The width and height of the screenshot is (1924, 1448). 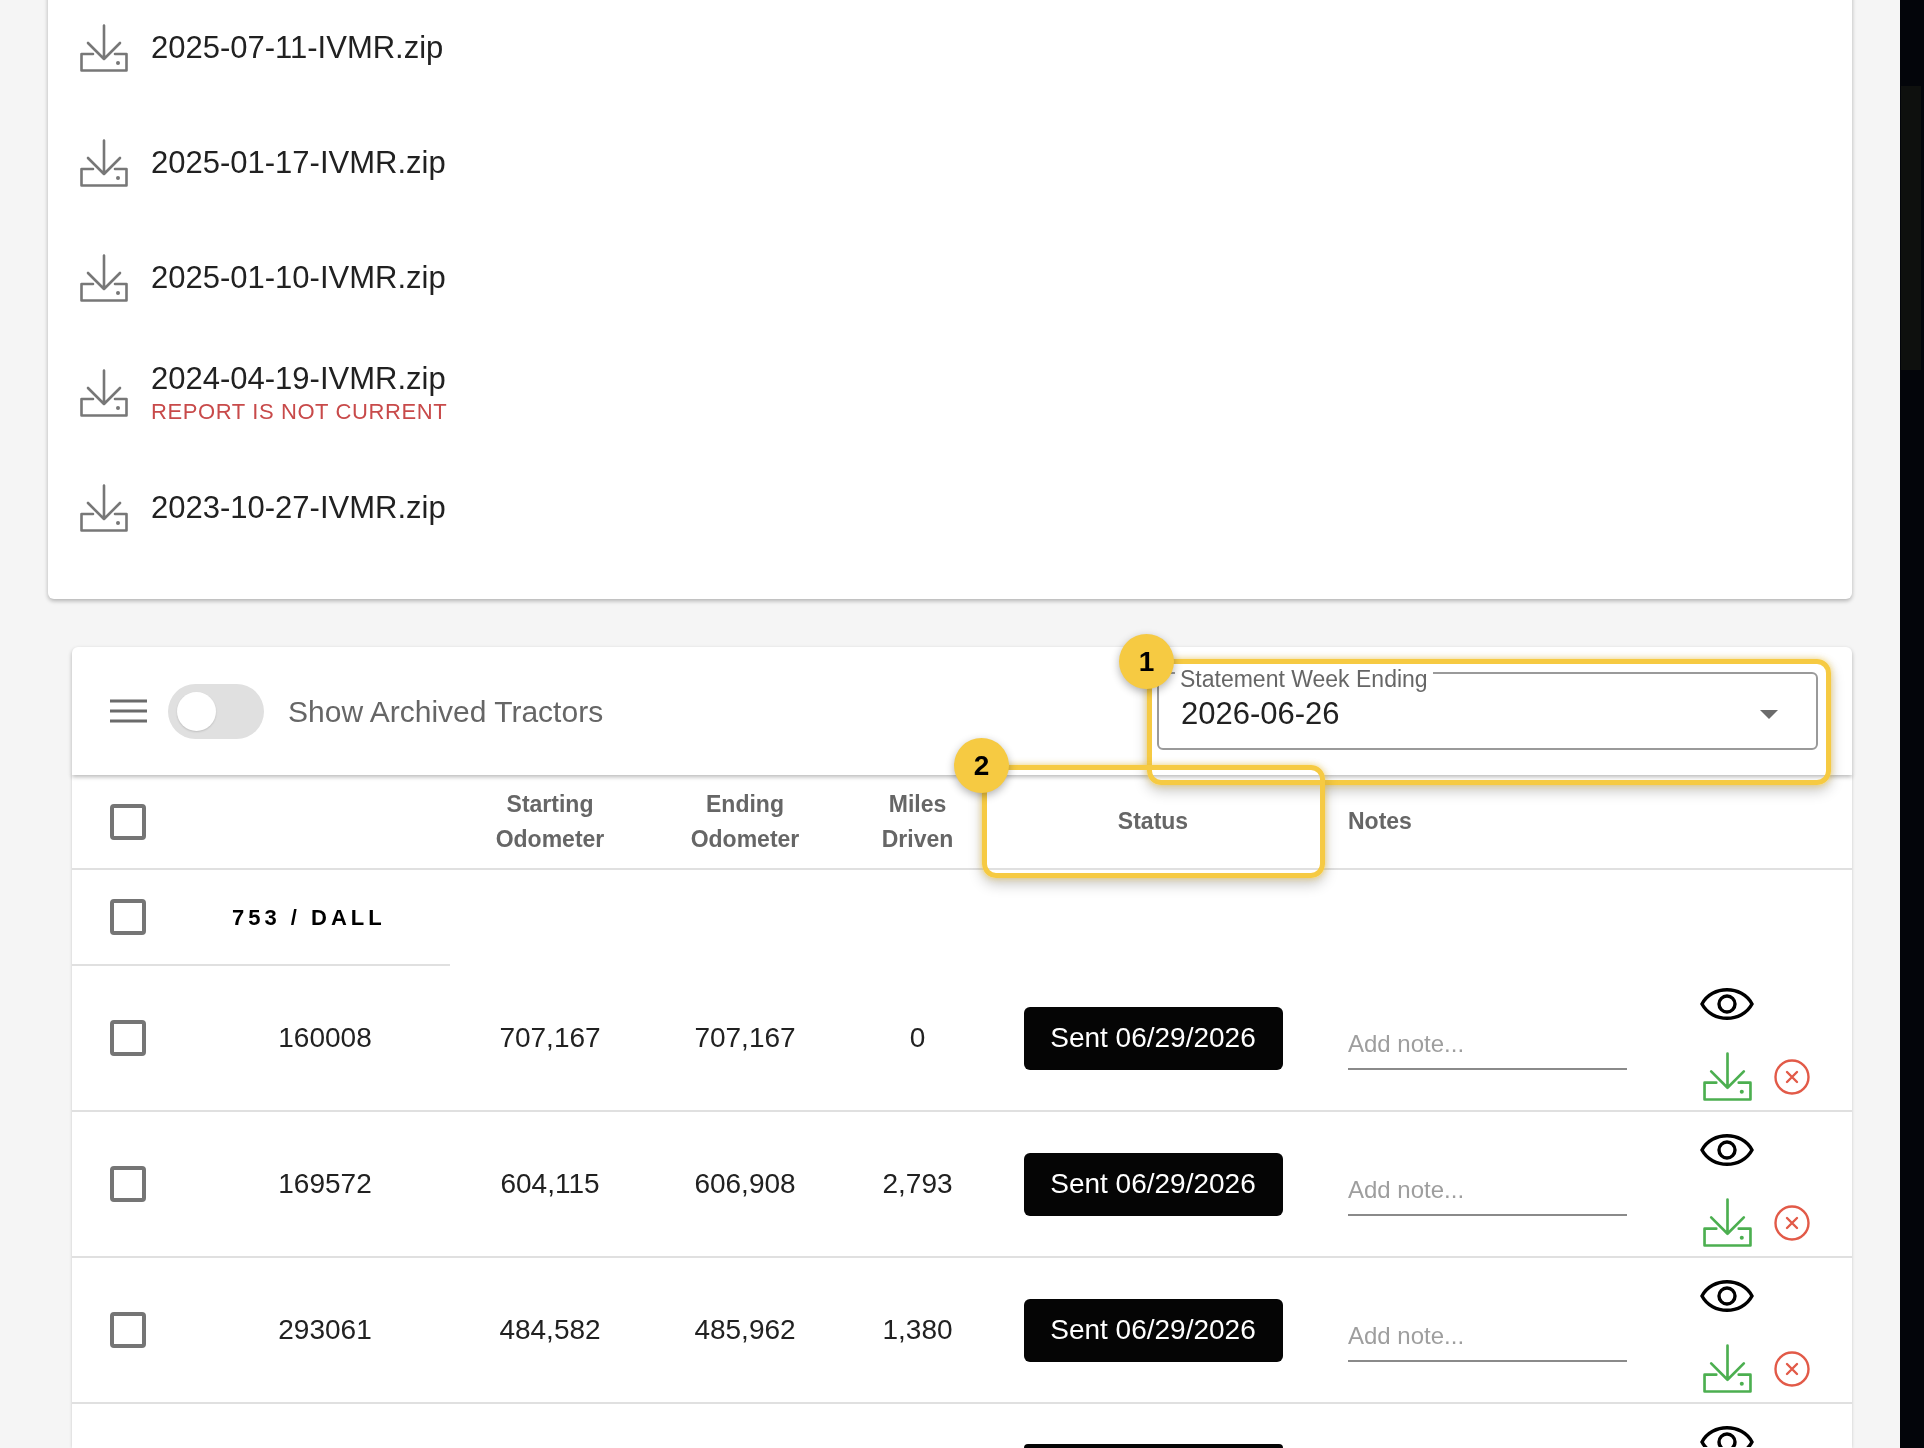 What do you see at coordinates (917, 821) in the screenshot?
I see `column-header: Miles Driven` at bounding box center [917, 821].